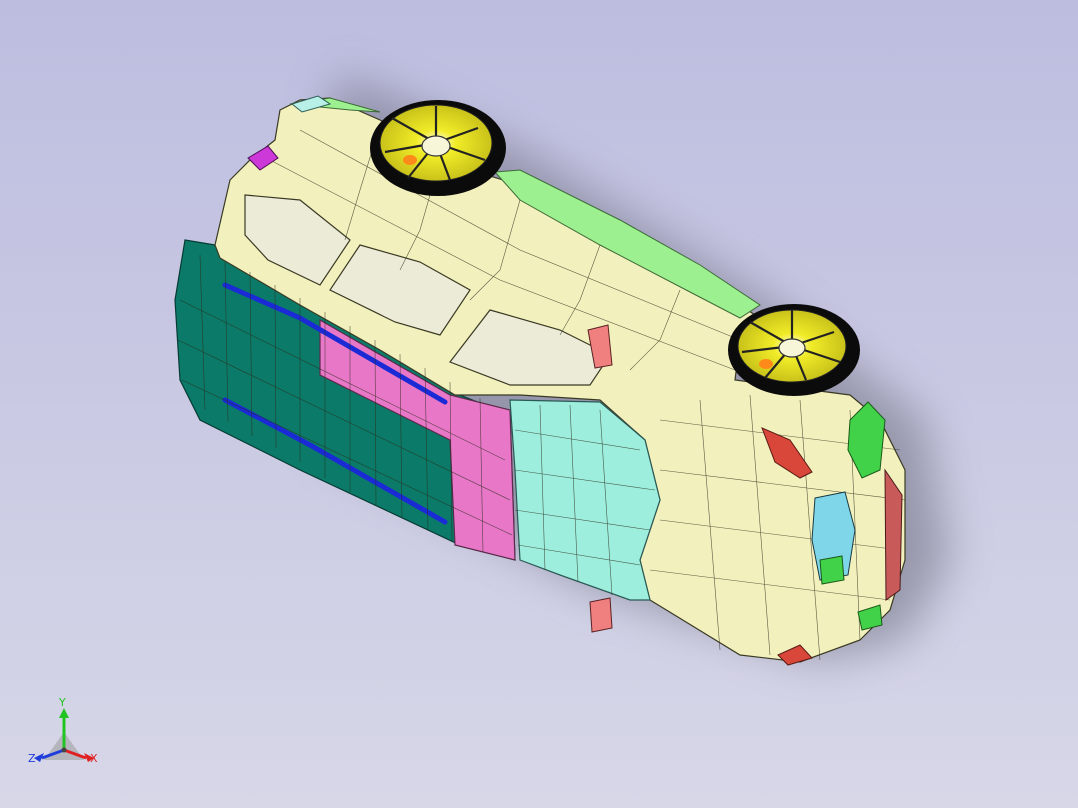 The width and height of the screenshot is (1078, 808). Describe the element at coordinates (67, 737) in the screenshot. I see `axis-triad: Y X Z` at that location.